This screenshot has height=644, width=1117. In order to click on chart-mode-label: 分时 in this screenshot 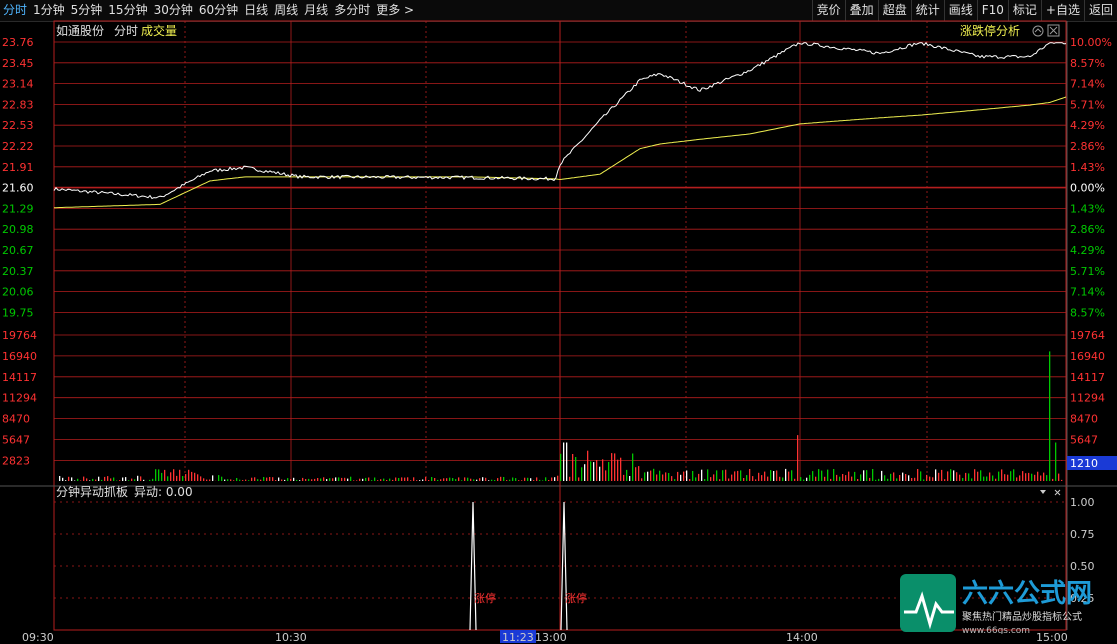, I will do `click(126, 31)`.